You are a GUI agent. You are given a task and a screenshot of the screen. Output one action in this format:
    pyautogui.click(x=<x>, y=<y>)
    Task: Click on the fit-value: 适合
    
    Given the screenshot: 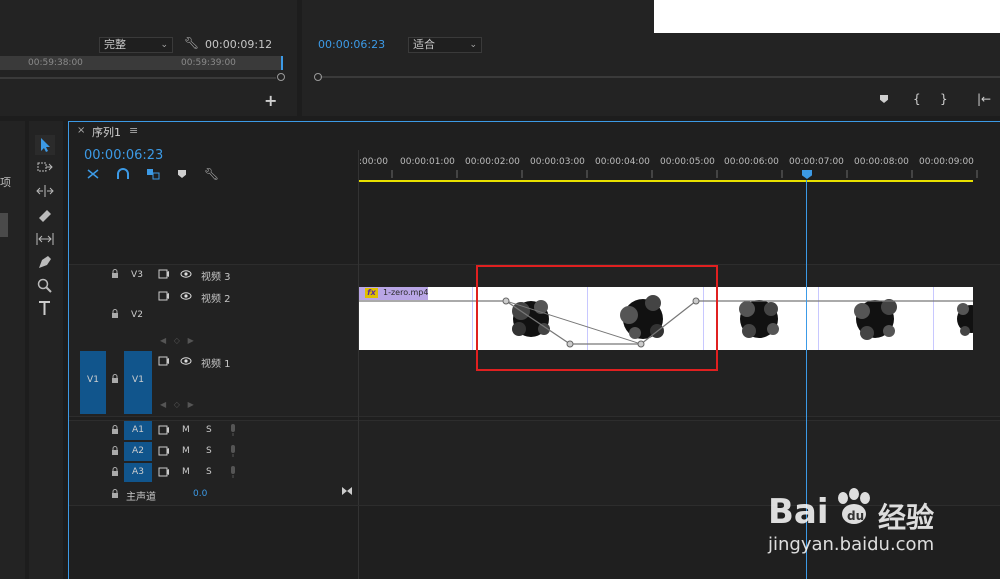 What is the action you would take?
    pyautogui.click(x=424, y=44)
    